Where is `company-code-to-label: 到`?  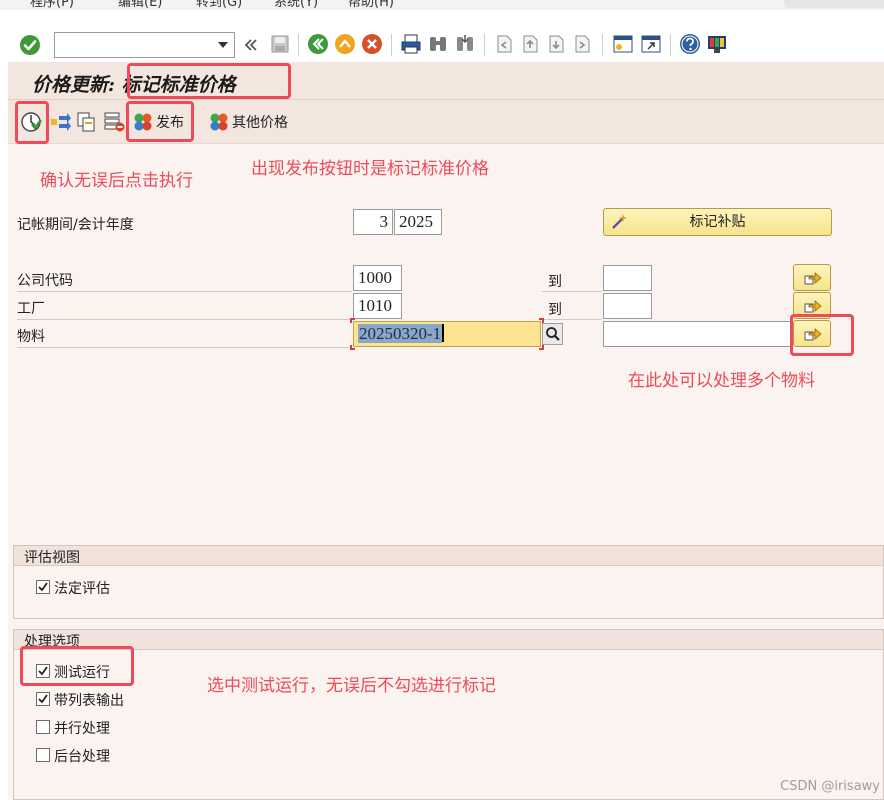
company-code-to-label: 到 is located at coordinates (555, 282).